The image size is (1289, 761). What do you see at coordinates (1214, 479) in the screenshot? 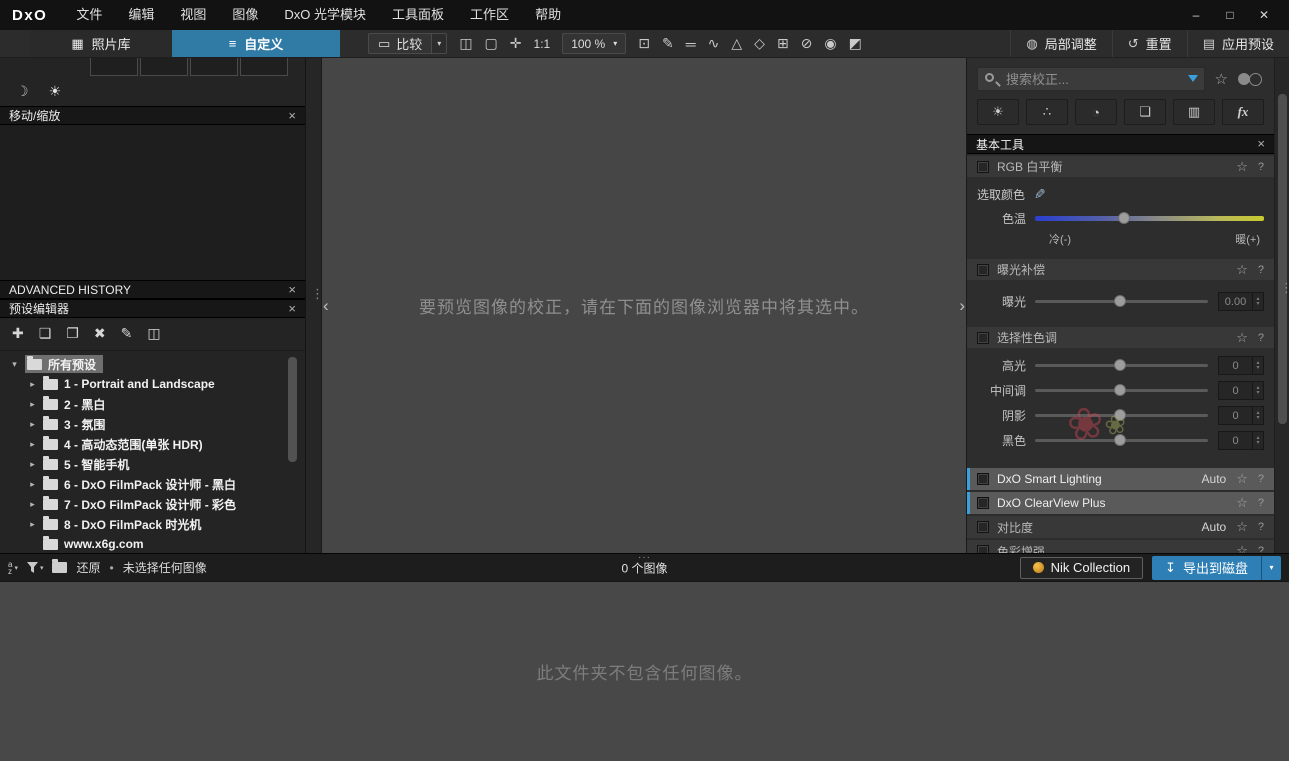
I see `smart-lighting-mode: Auto` at bounding box center [1214, 479].